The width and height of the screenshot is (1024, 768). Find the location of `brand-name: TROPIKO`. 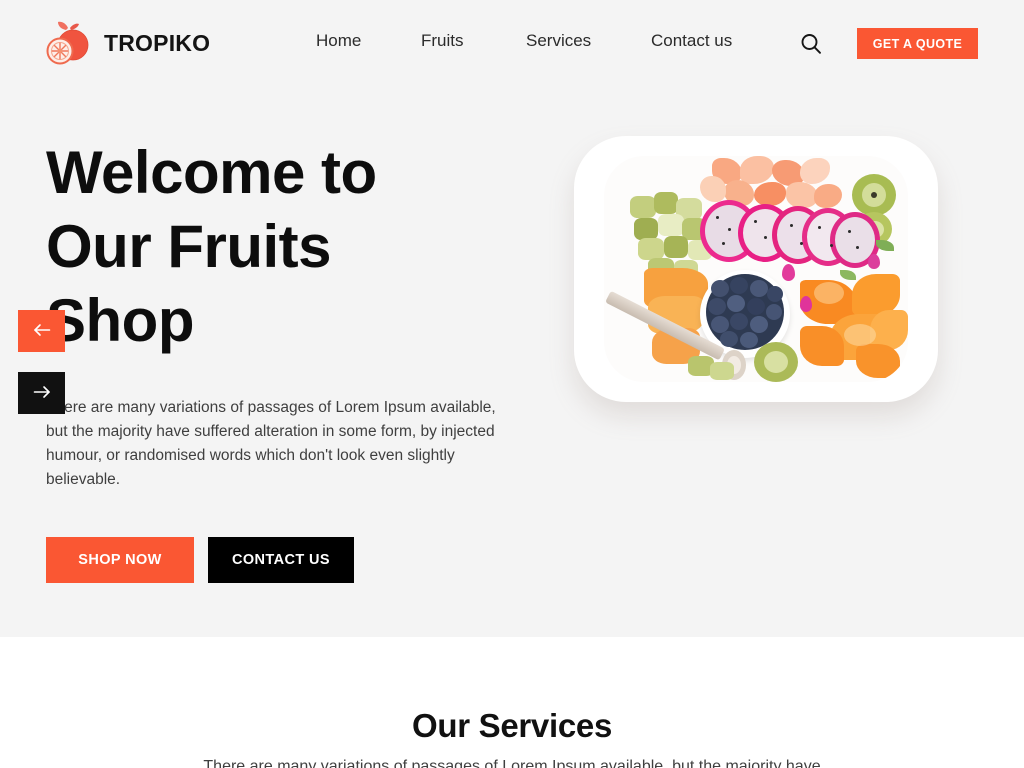

brand-name: TROPIKO is located at coordinates (157, 42).